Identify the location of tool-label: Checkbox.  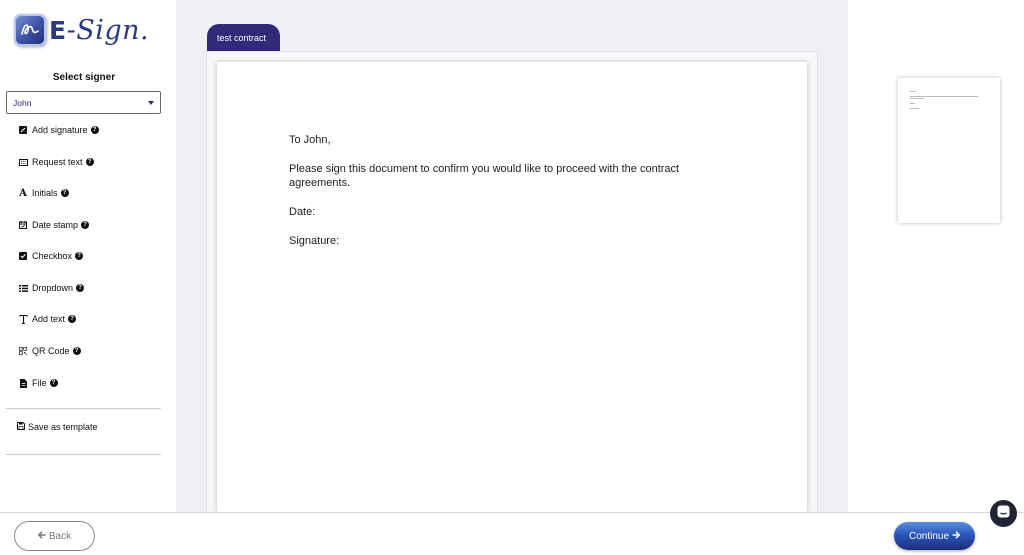
(52, 256).